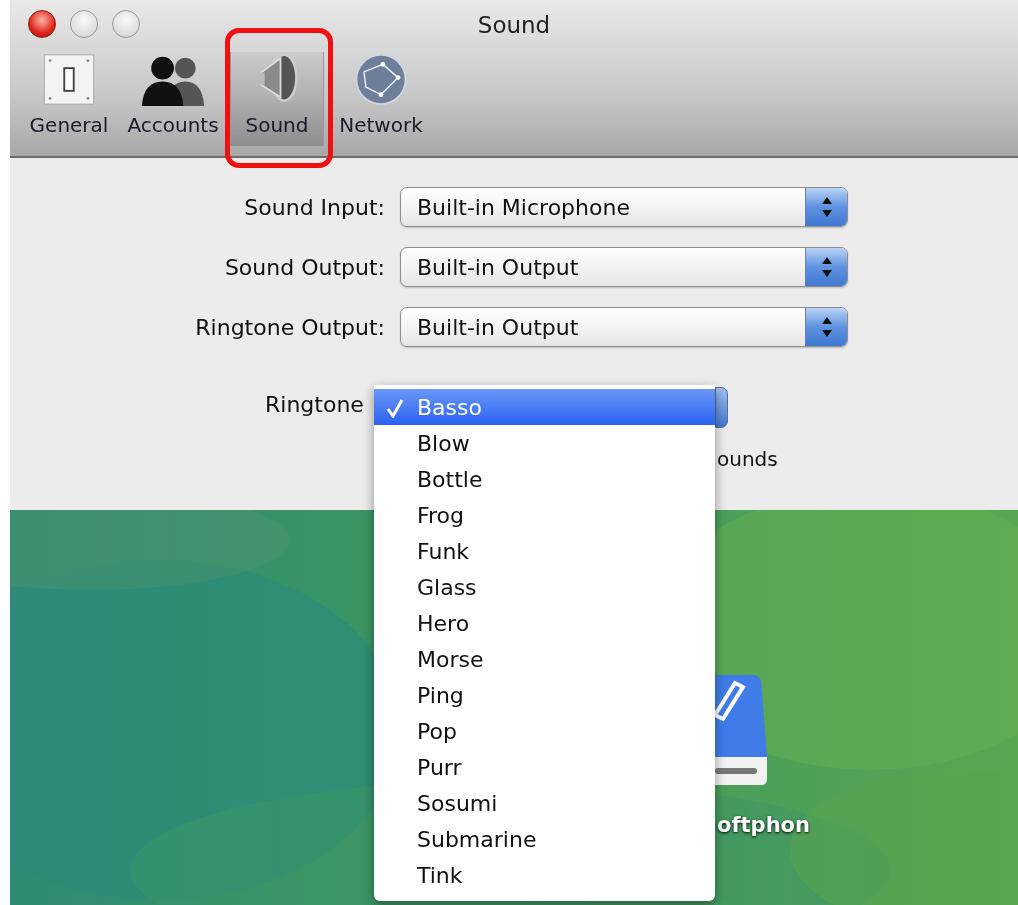  Describe the element at coordinates (721, 407) in the screenshot. I see `dropdown-button` at that location.